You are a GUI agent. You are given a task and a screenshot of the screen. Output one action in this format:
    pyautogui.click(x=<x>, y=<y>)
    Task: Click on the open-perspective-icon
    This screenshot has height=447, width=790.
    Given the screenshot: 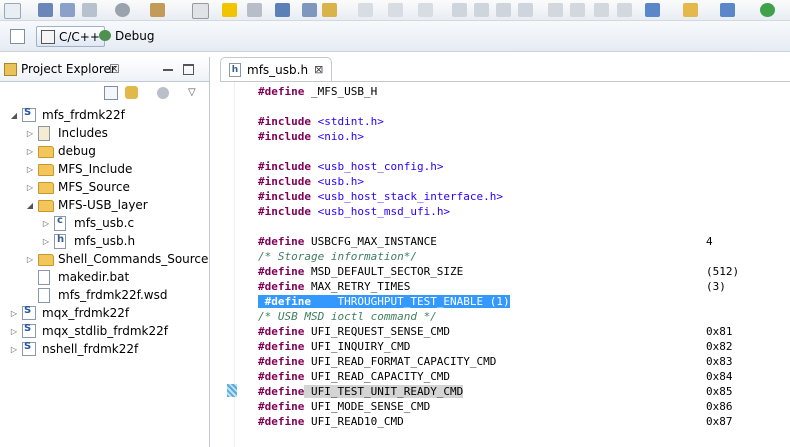 What is the action you would take?
    pyautogui.click(x=17, y=36)
    